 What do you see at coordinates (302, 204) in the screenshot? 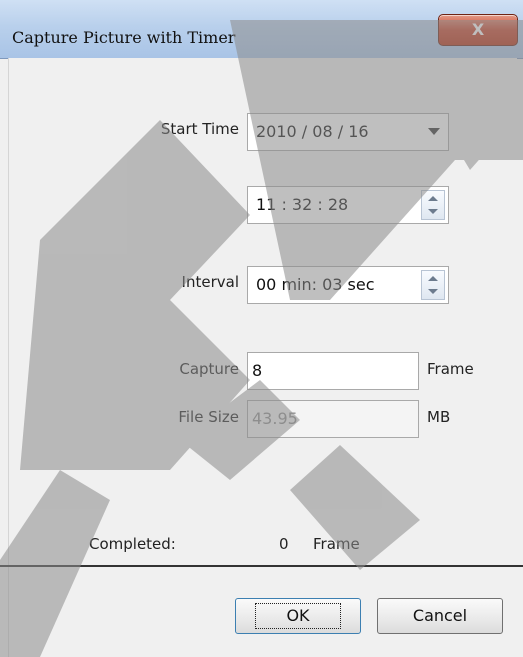
I see `start-time-value: 11 : 32 : 28` at bounding box center [302, 204].